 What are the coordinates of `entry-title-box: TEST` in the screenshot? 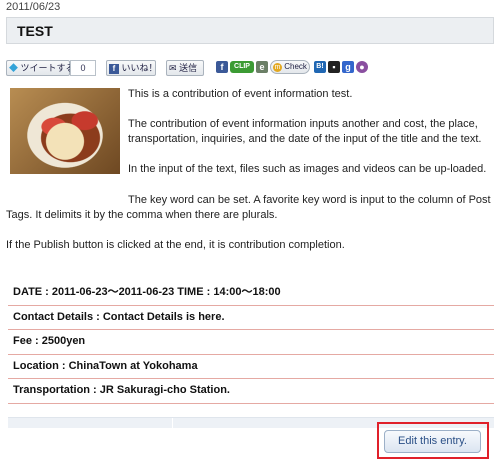 It's located at (250, 30).